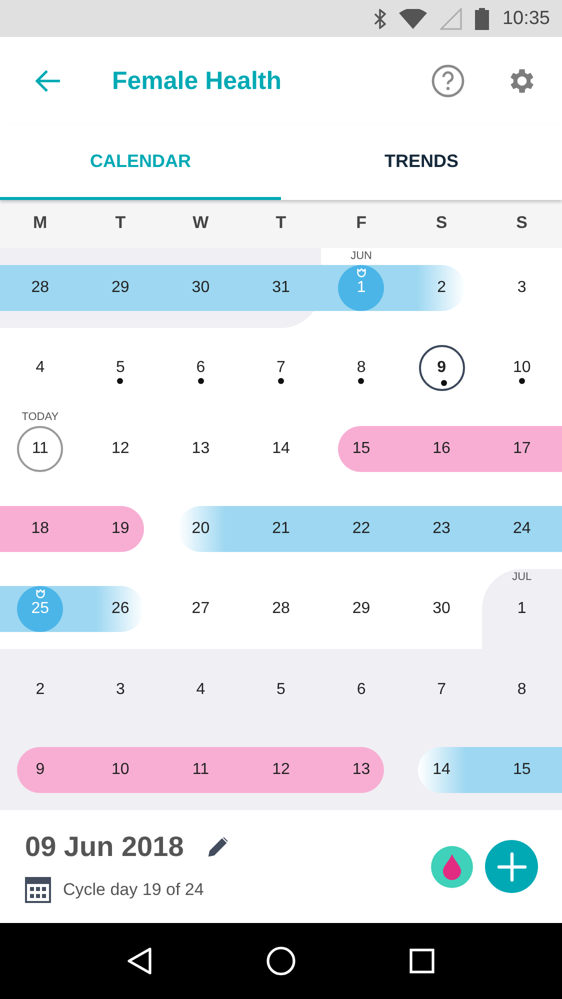 Image resolution: width=562 pixels, height=999 pixels. What do you see at coordinates (522, 577) in the screenshot?
I see `month-label: JUL` at bounding box center [522, 577].